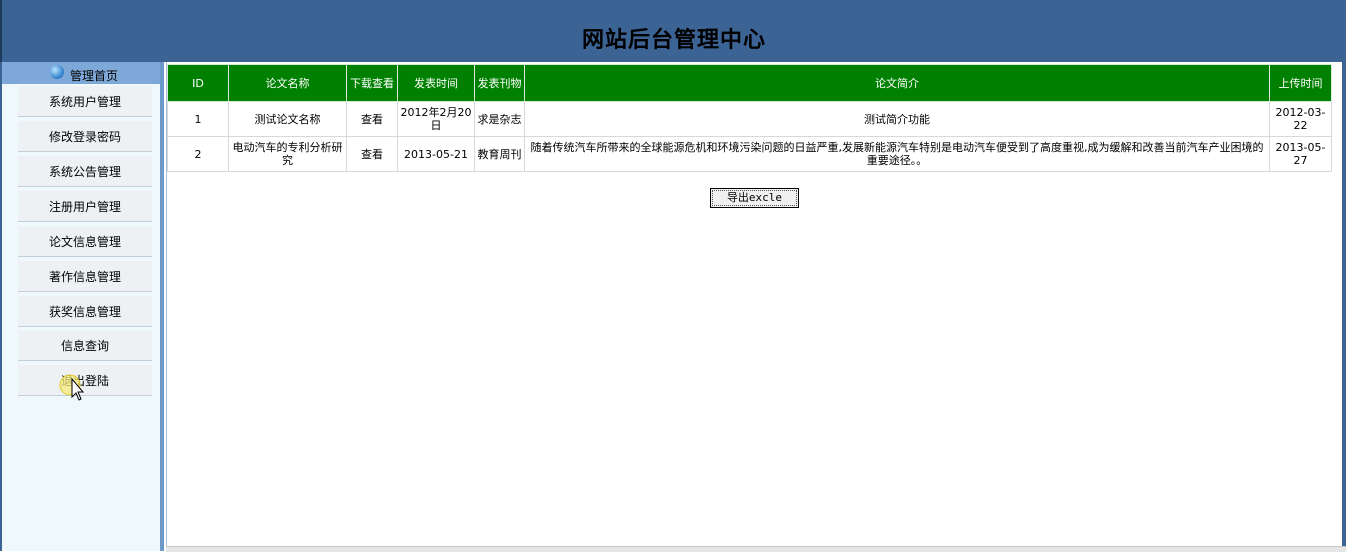  I want to click on mouse-cursor-icon, so click(71, 387).